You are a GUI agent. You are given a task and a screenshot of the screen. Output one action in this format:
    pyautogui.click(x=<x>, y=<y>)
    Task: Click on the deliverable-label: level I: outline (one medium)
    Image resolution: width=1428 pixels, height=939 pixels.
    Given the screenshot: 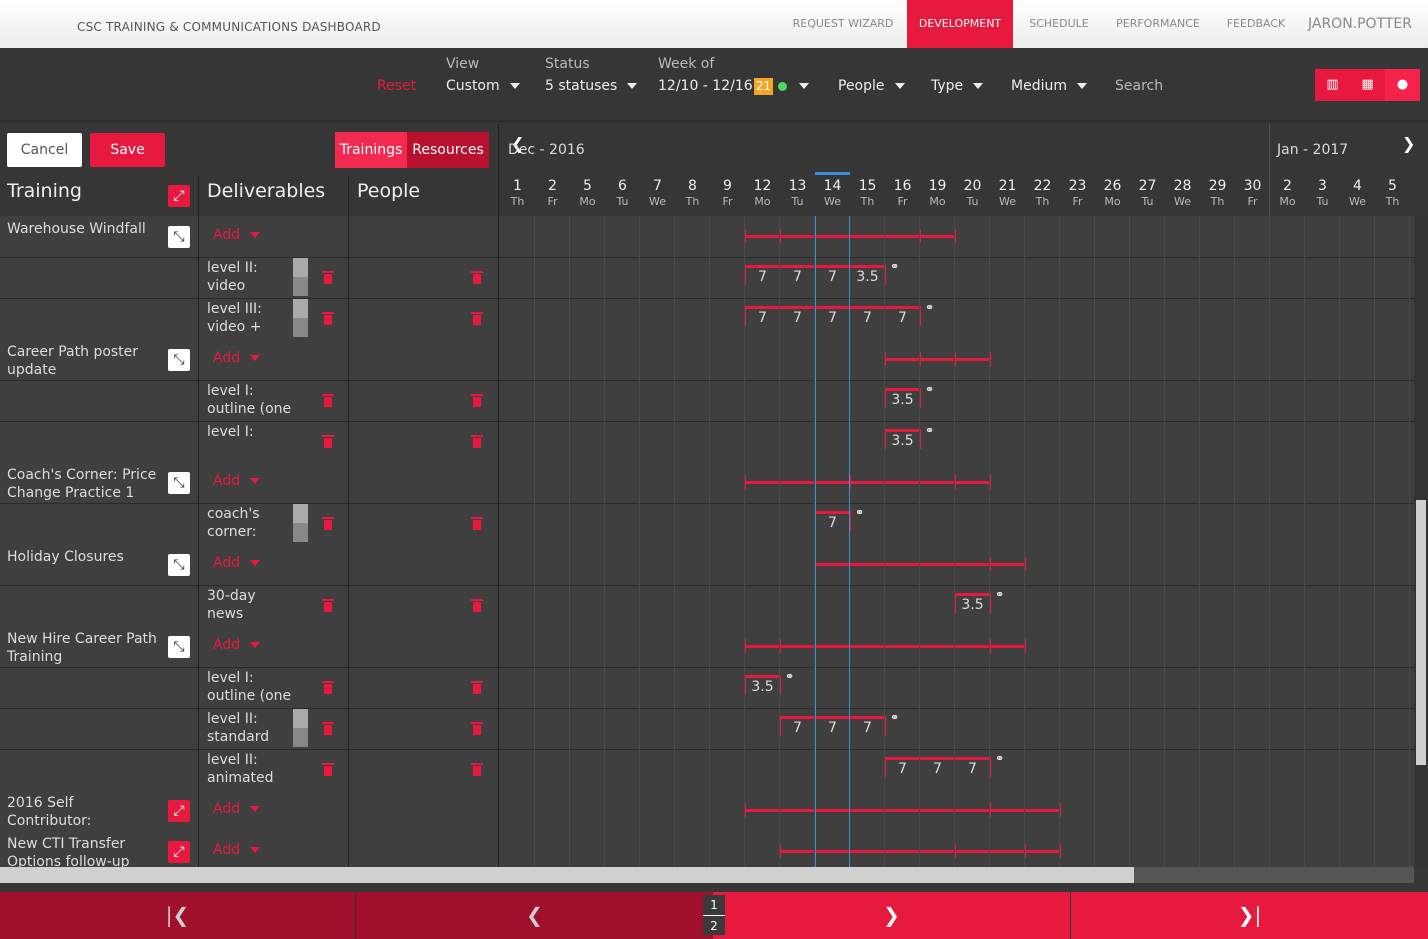 What is the action you would take?
    pyautogui.click(x=249, y=687)
    